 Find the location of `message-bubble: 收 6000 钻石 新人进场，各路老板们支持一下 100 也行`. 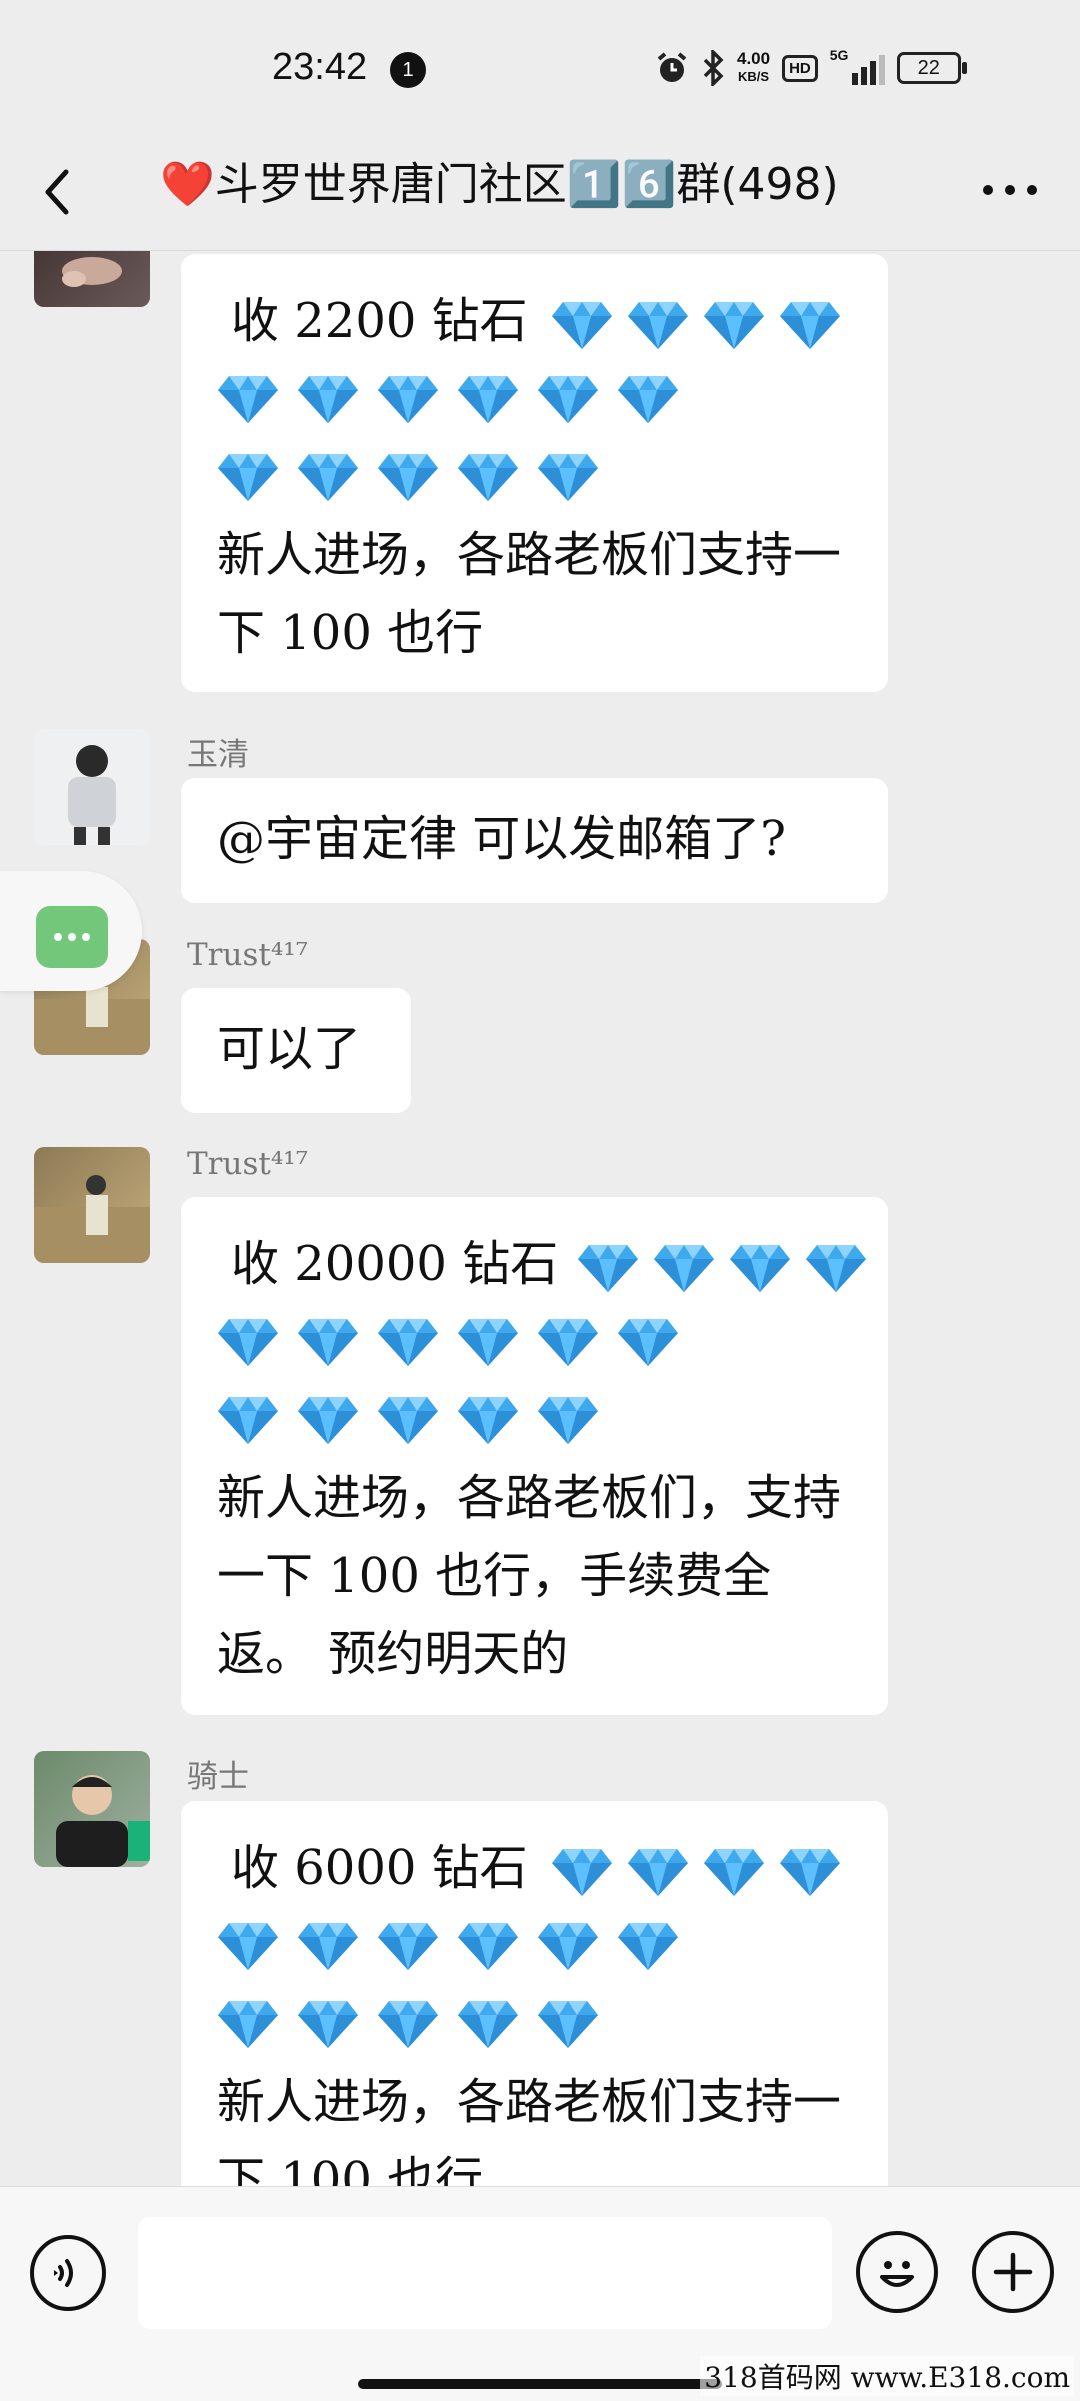

message-bubble: 收 6000 钻石 新人进场，各路老板们支持一下 100 也行 is located at coordinates (534, 1993).